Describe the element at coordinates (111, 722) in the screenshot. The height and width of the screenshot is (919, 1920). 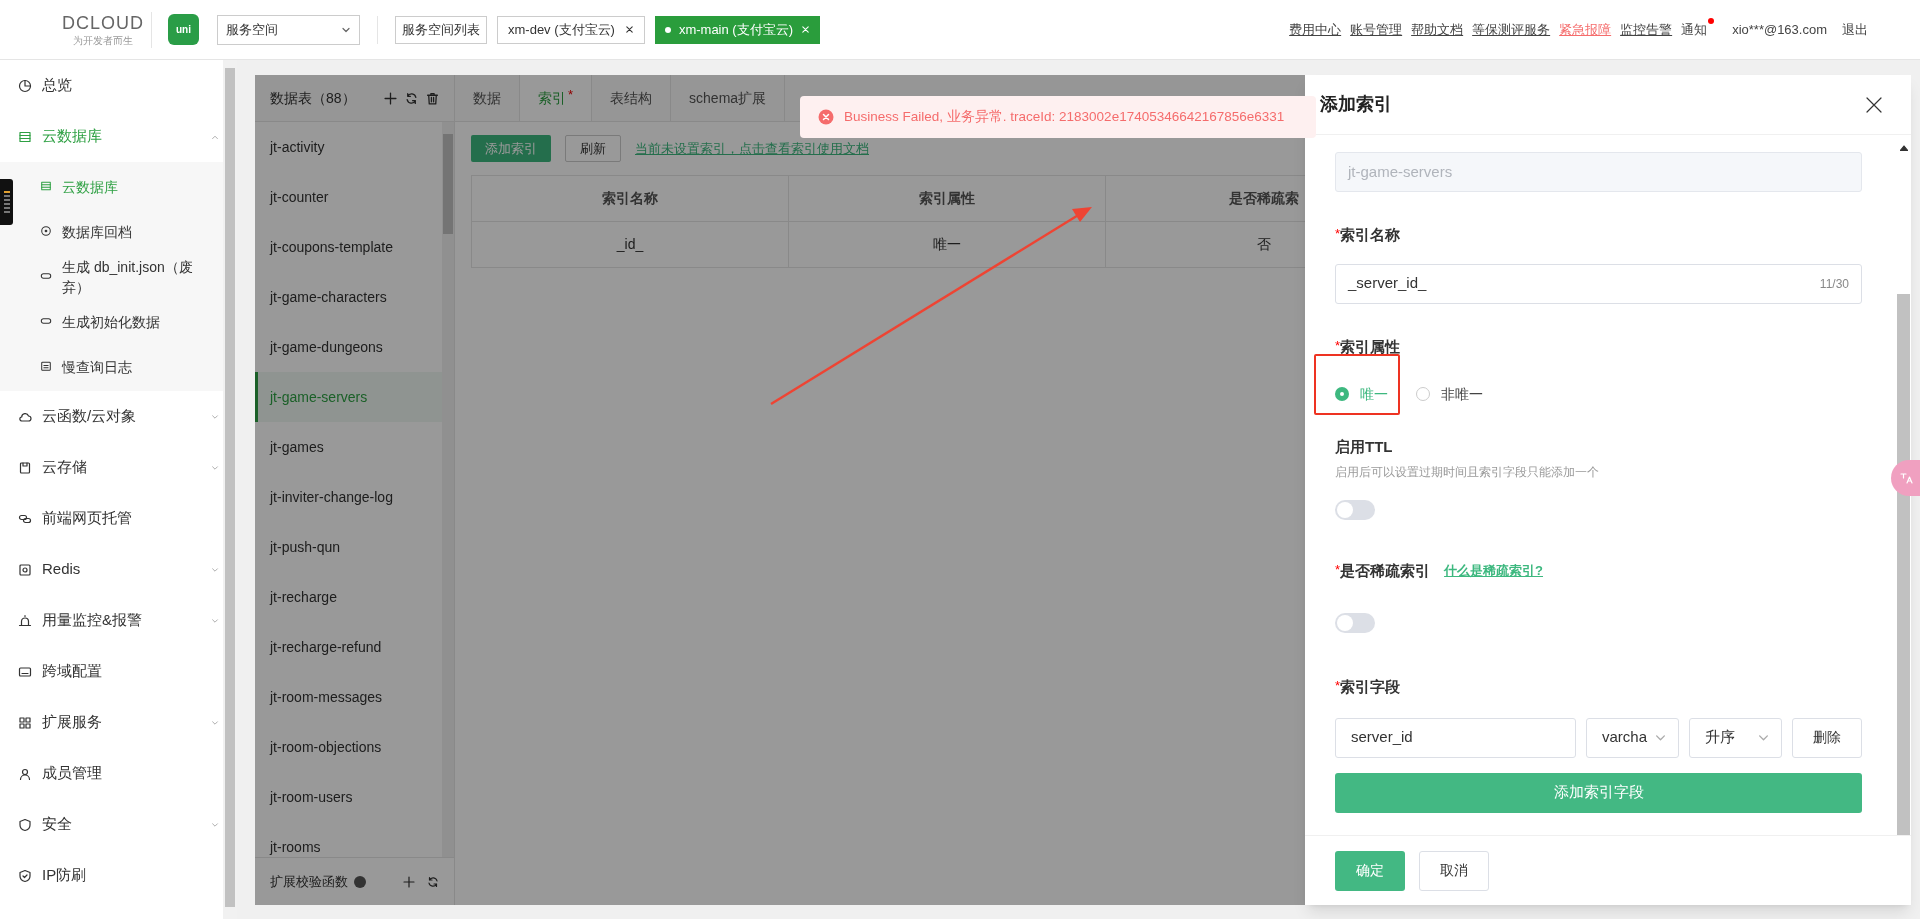
I see `sidebar-item: 扩展服务` at that location.